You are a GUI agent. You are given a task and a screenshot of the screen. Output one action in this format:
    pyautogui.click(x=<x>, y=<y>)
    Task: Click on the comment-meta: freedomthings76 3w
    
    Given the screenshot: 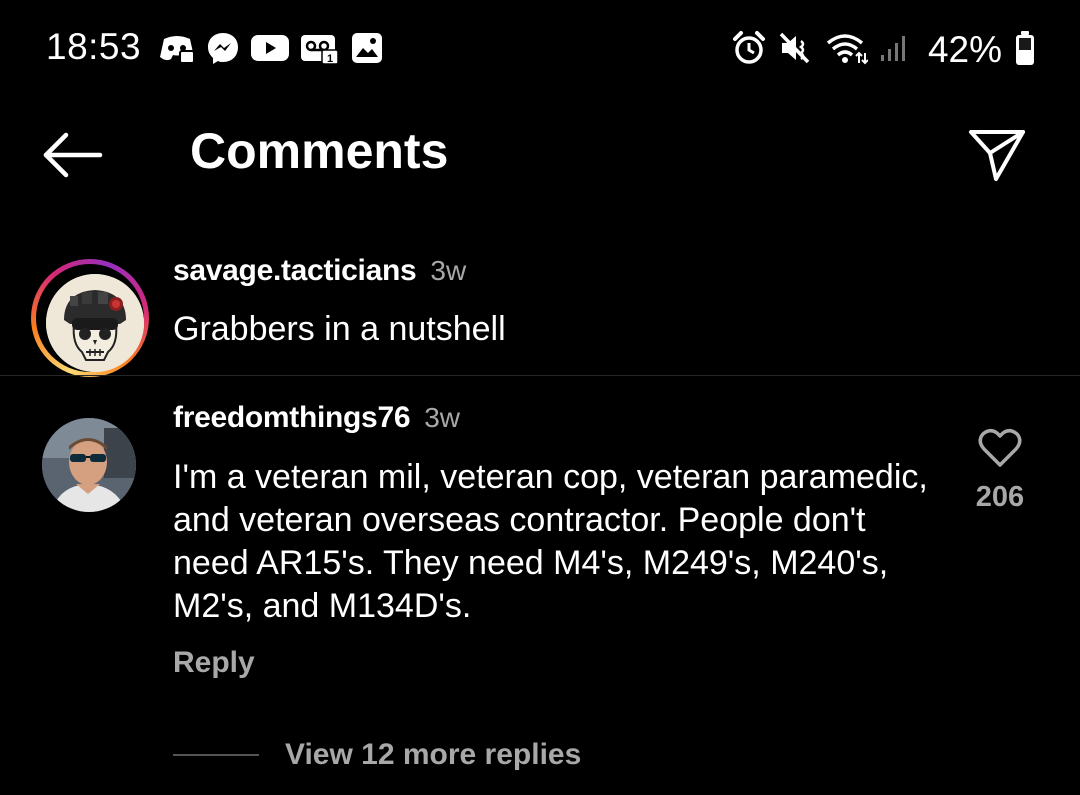 What is the action you would take?
    pyautogui.click(x=316, y=418)
    